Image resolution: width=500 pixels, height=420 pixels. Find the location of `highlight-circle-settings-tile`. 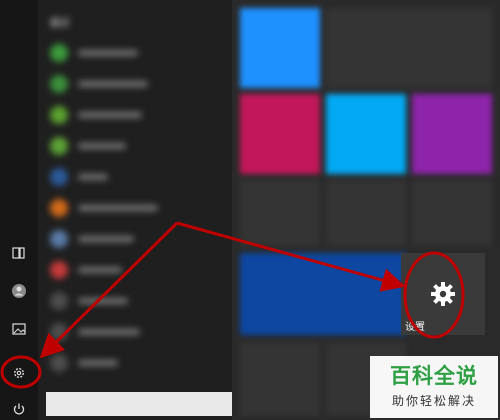

highlight-circle-settings-tile is located at coordinates (434, 295).